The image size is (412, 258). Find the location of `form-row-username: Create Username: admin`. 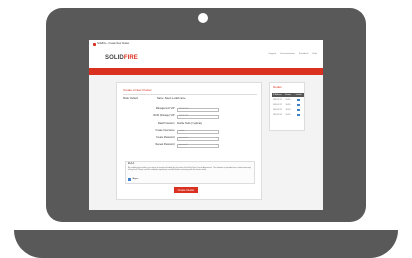

form-row-username: Create Username: admin is located at coordinates (182, 131).